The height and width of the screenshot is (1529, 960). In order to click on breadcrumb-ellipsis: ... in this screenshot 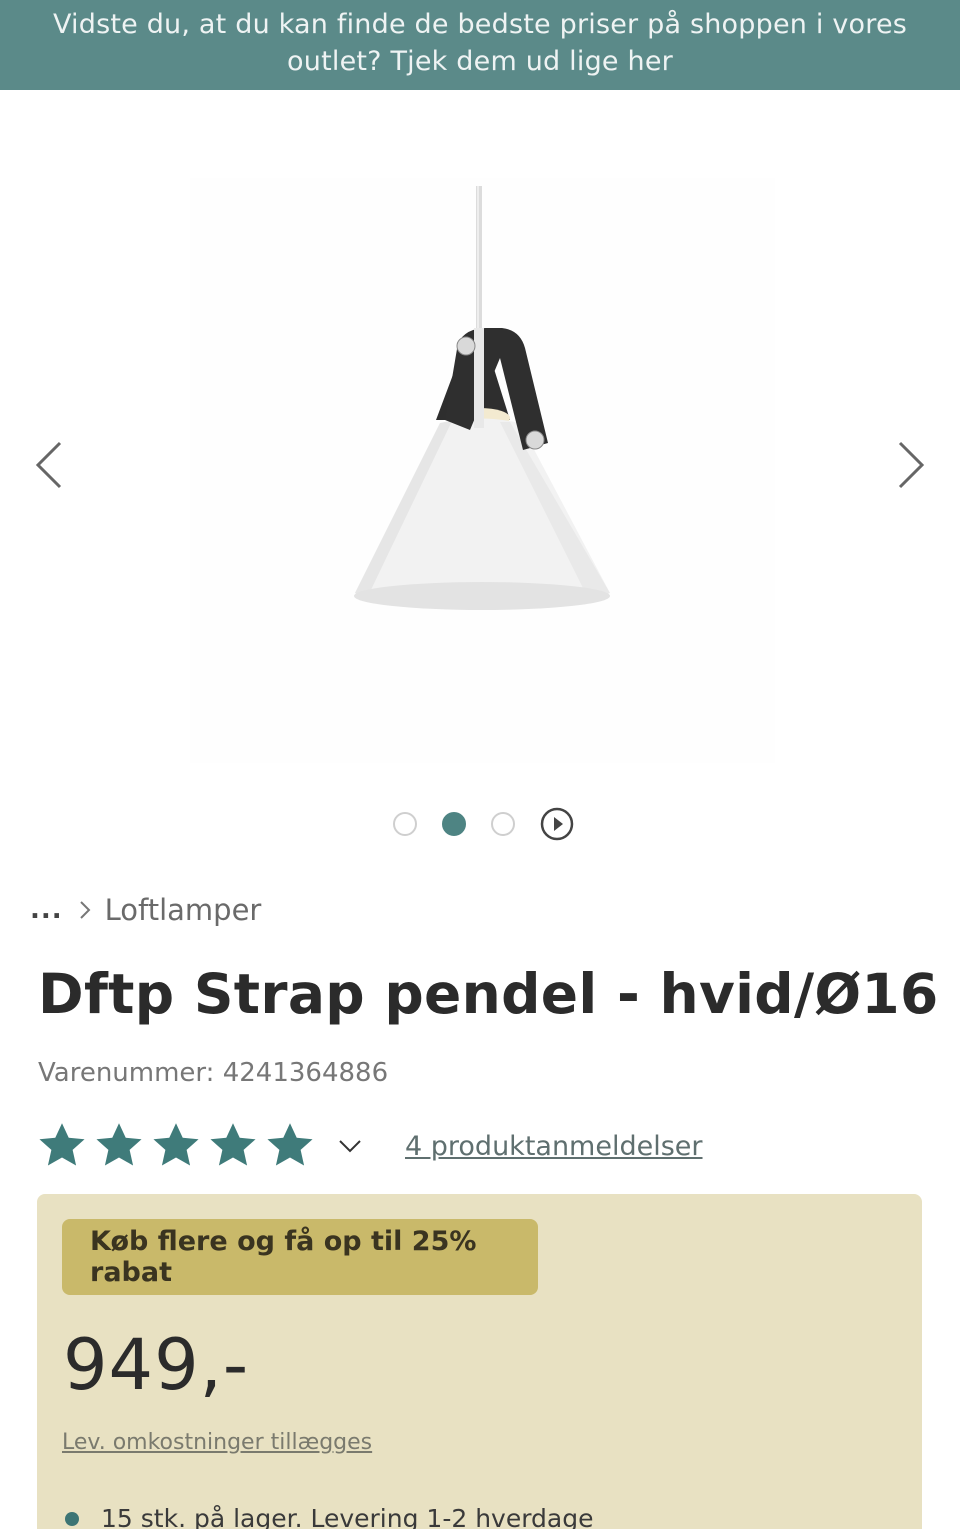, I will do `click(46, 910)`.